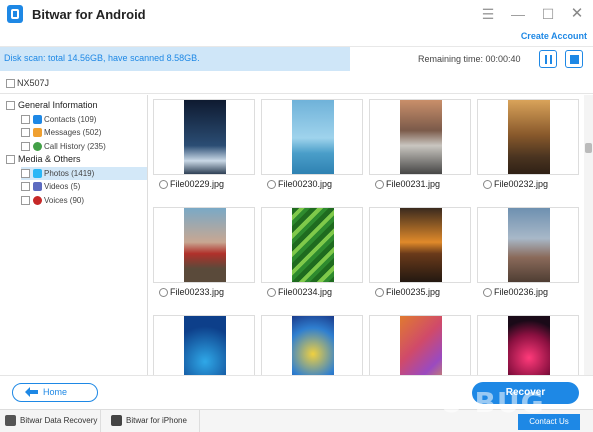 This screenshot has height=432, width=593. Describe the element at coordinates (31, 392) in the screenshot. I see `back-arrow-icon` at that location.